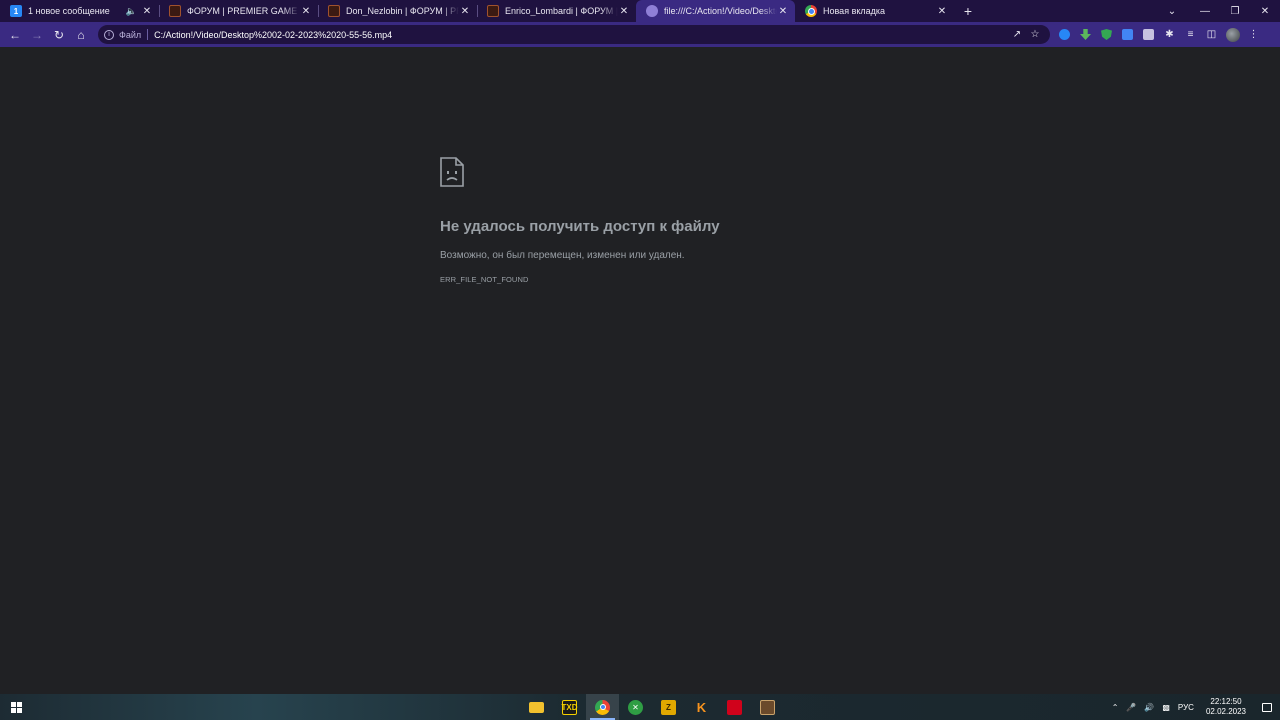 This screenshot has height=720, width=1280. I want to click on clock-date: 02.02.2023, so click(1225, 711).